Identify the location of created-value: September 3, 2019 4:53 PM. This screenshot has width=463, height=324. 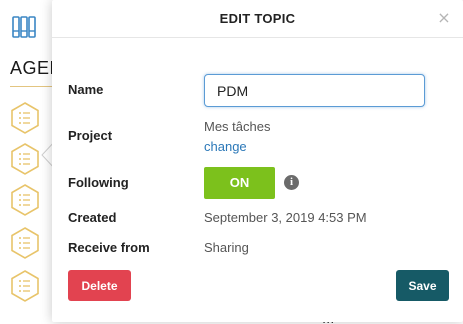
(285, 217).